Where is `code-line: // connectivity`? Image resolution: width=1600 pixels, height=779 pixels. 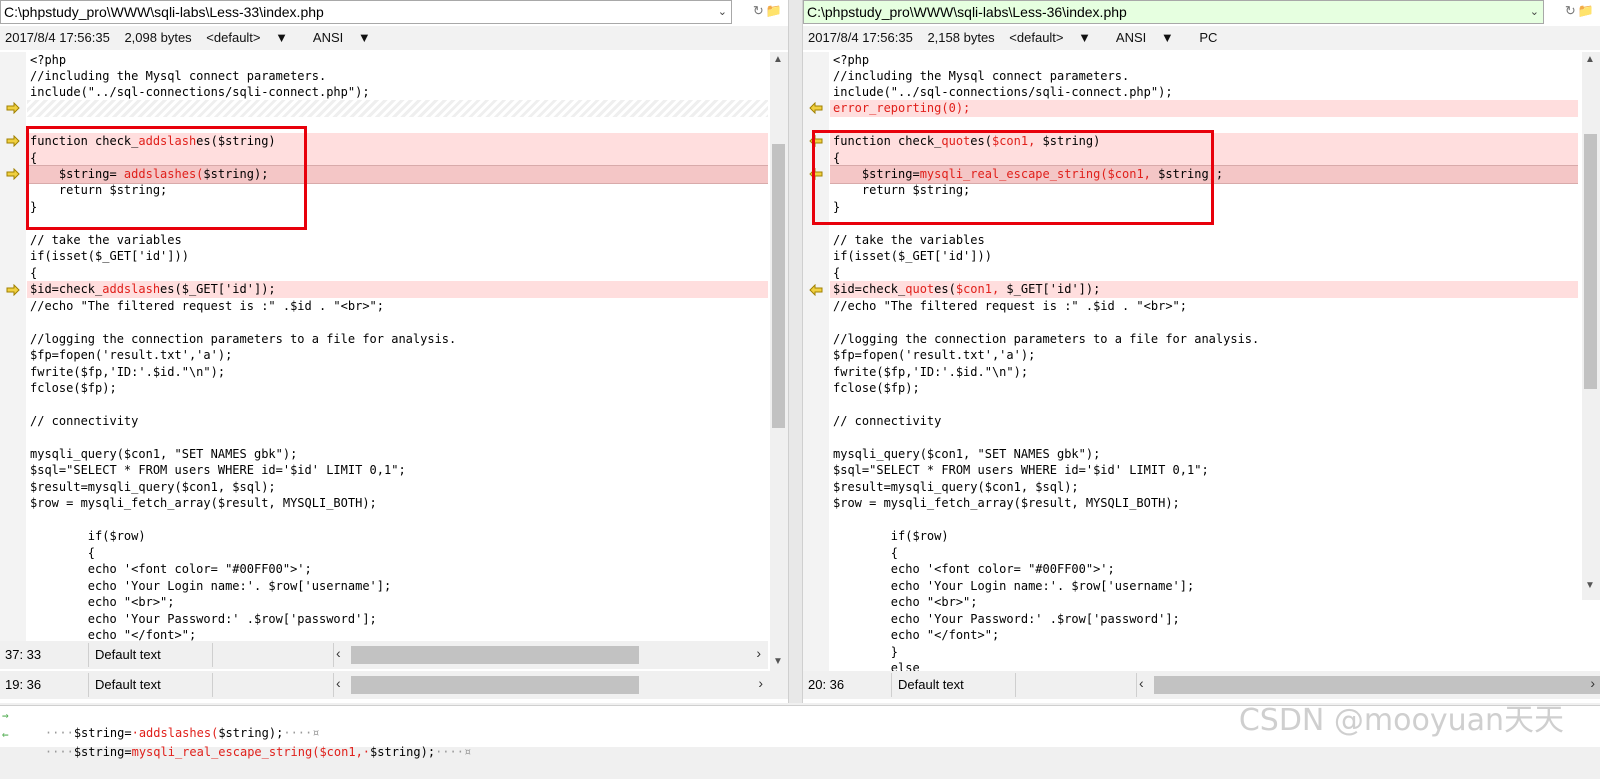
code-line: // connectivity is located at coordinates (887, 421).